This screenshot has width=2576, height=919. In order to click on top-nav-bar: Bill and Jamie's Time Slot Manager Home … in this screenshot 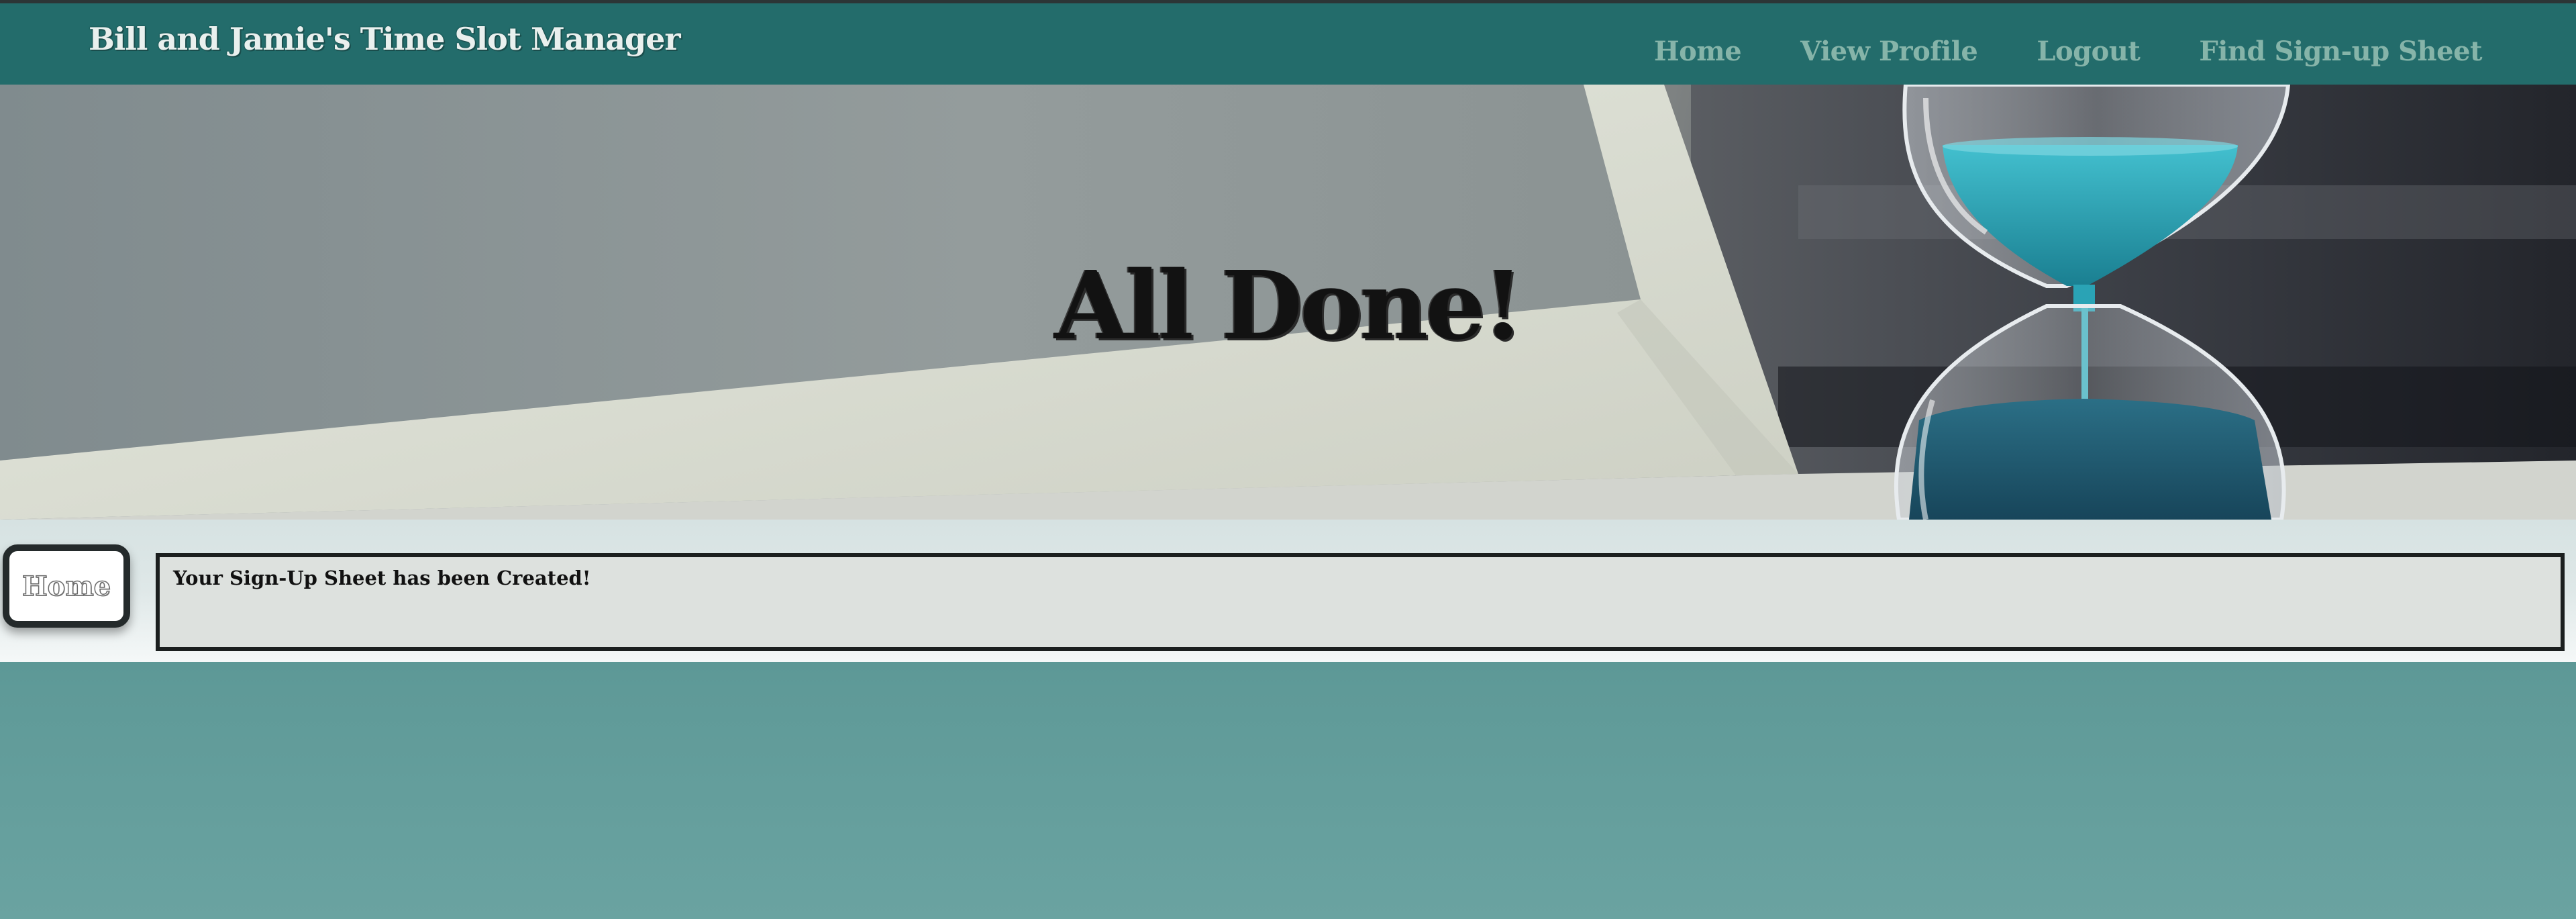, I will do `click(1288, 42)`.